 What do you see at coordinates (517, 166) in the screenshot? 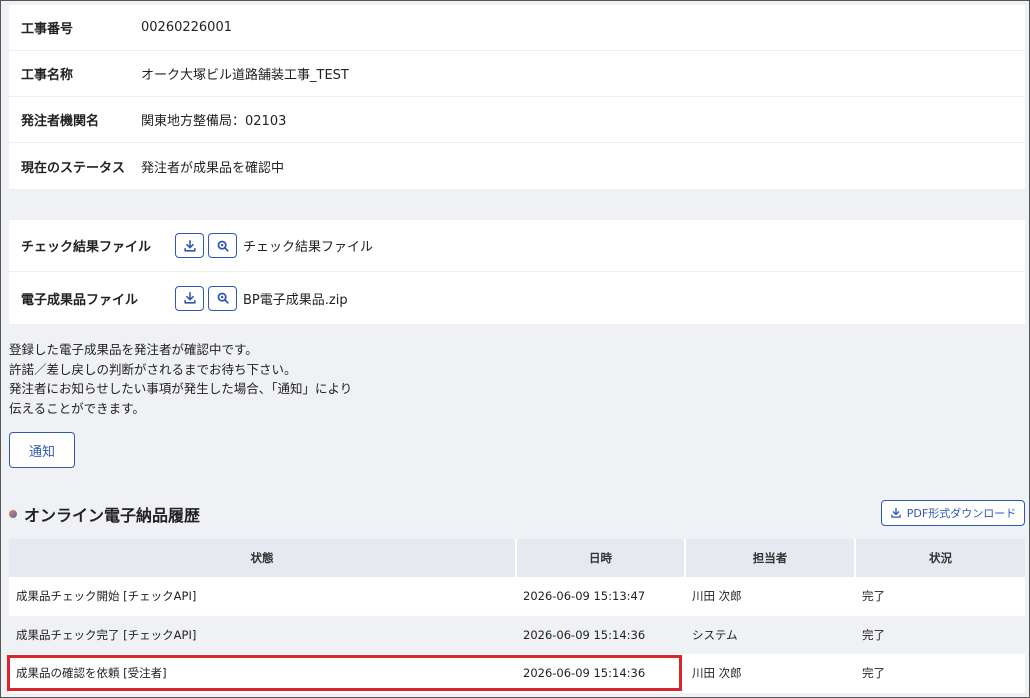
I see `info-row-status: 現在のステータス 発注者が成果品を確認中` at bounding box center [517, 166].